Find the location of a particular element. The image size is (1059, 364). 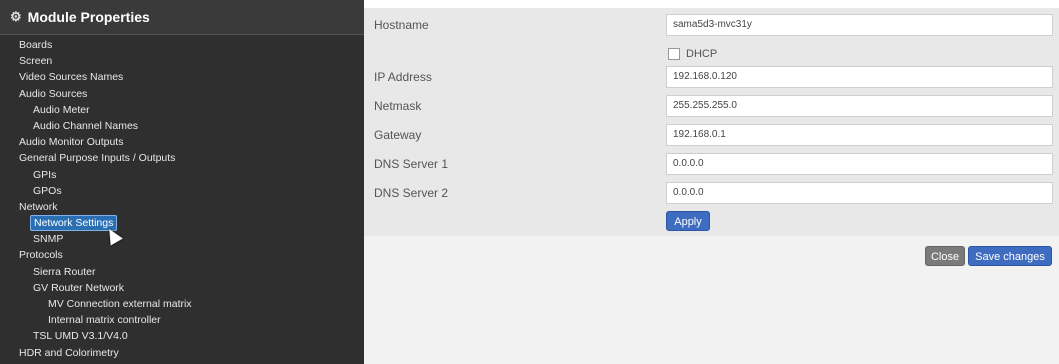

sidebar-item-general-purpose-inputs-outputs: General Purpose Inputs / Outputs is located at coordinates (182, 158).